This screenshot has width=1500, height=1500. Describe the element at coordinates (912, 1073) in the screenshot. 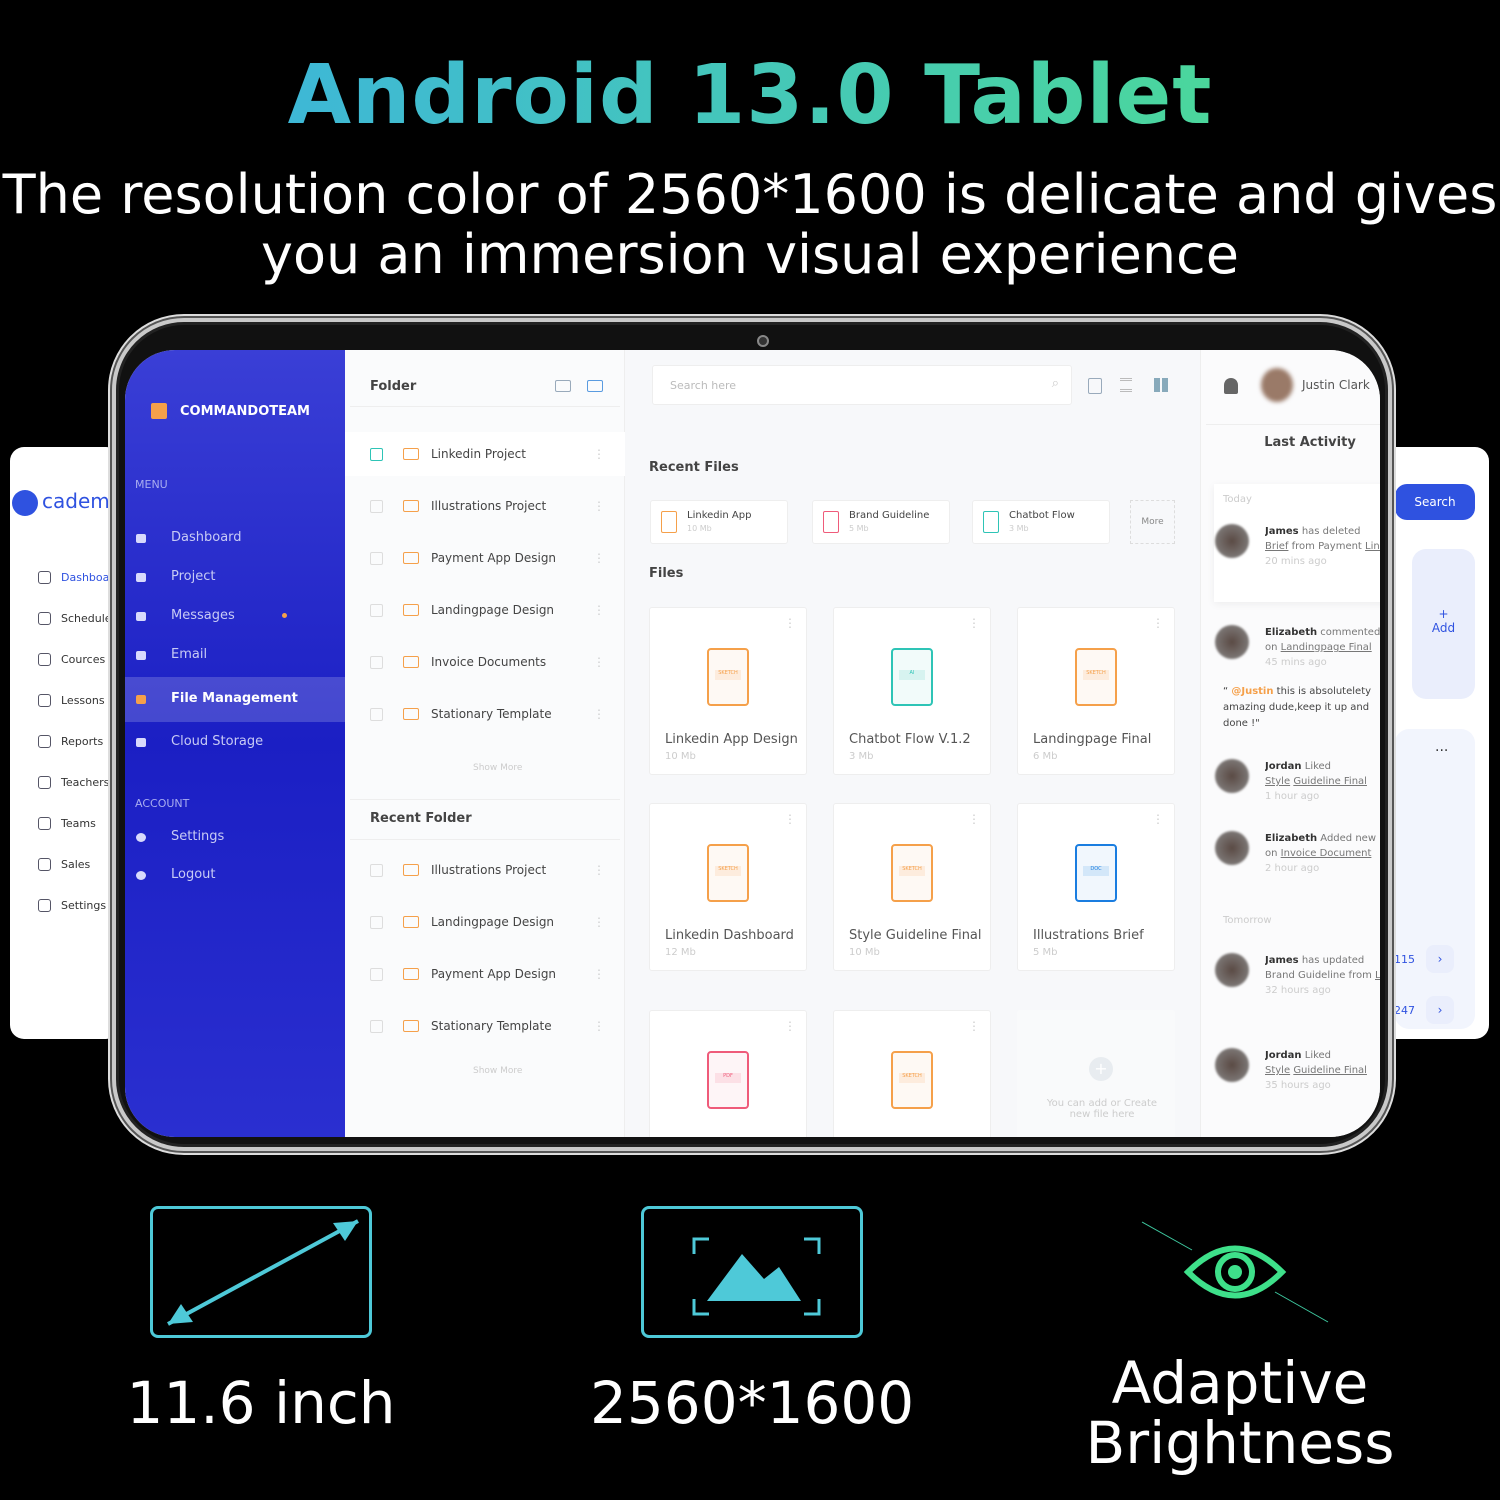

I see `file-card: ⋮ SKETCH` at that location.